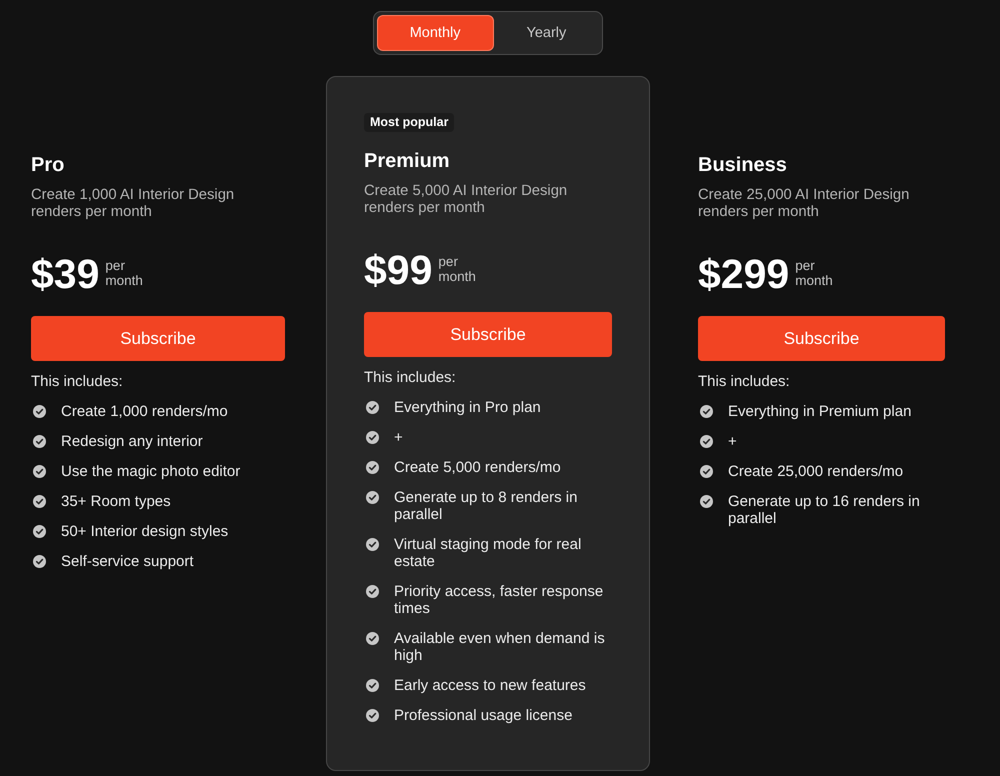  I want to click on plan-price: $99, so click(398, 270).